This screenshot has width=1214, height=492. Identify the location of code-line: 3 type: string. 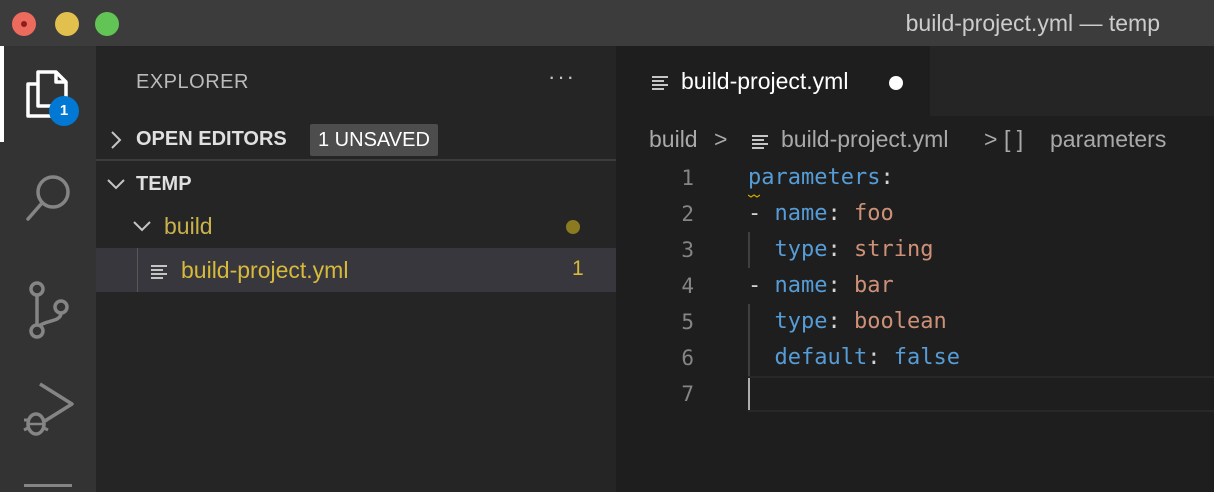
(915, 252).